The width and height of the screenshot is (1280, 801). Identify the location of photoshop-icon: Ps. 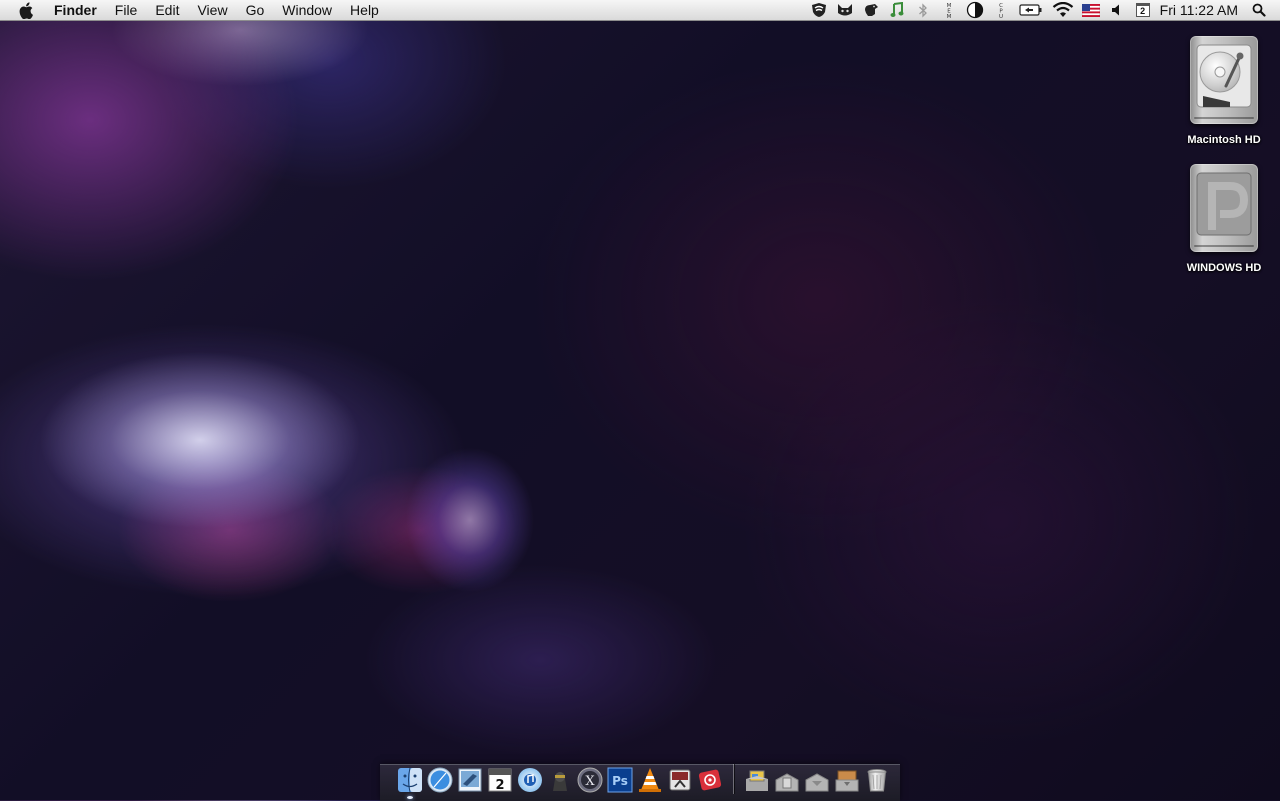
(620, 780).